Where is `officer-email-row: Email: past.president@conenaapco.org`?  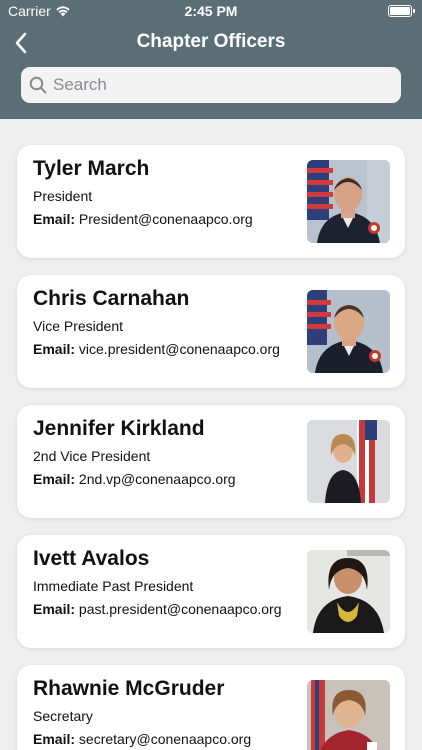
officer-email-row: Email: past.president@conenaapco.org is located at coordinates (157, 609).